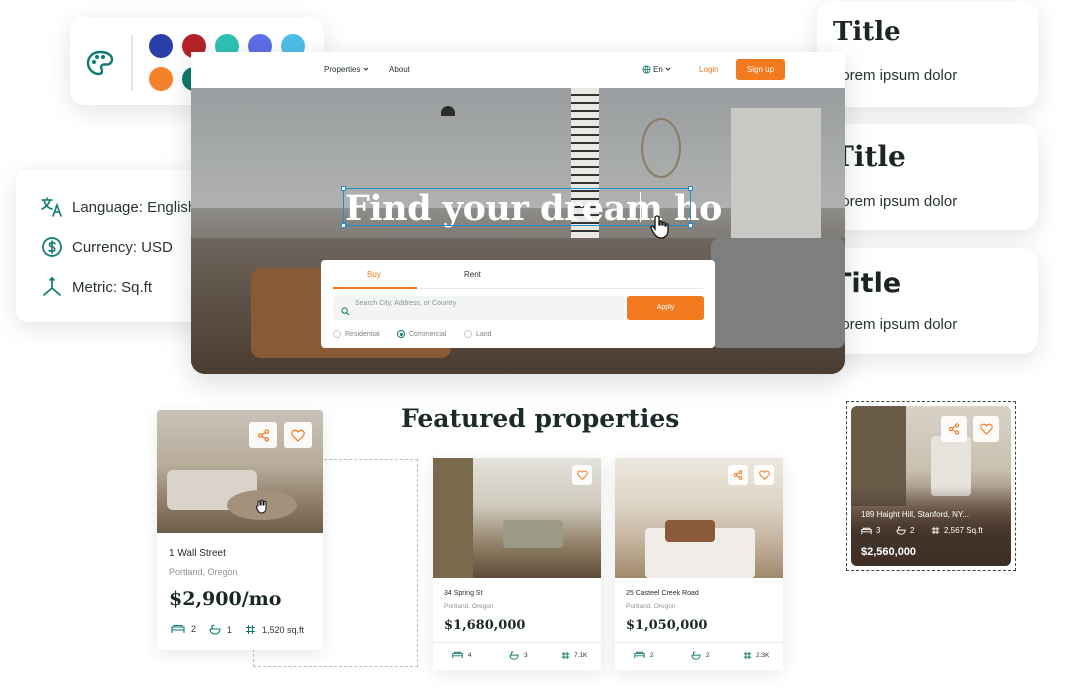  I want to click on search-input: Search City, Address, or Country, so click(479, 308).